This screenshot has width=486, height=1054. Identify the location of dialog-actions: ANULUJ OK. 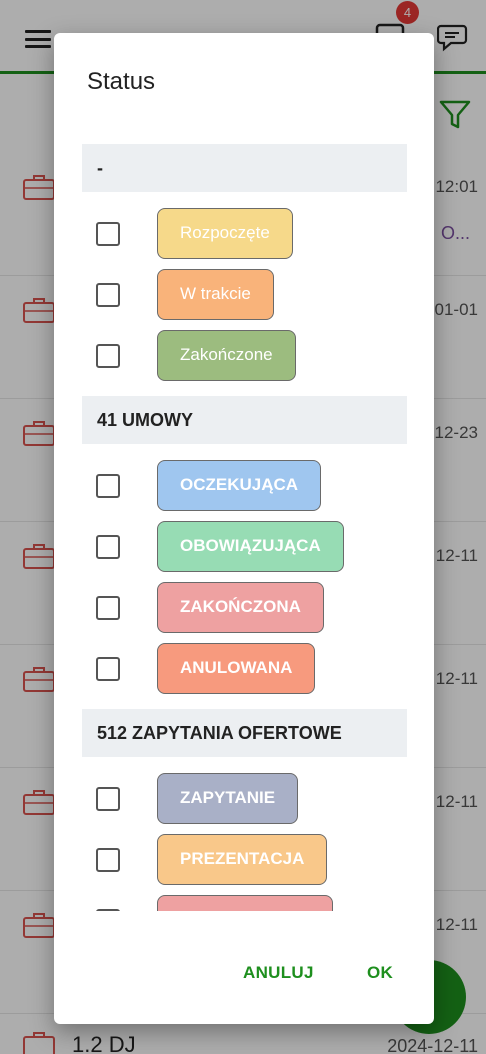
(244, 983).